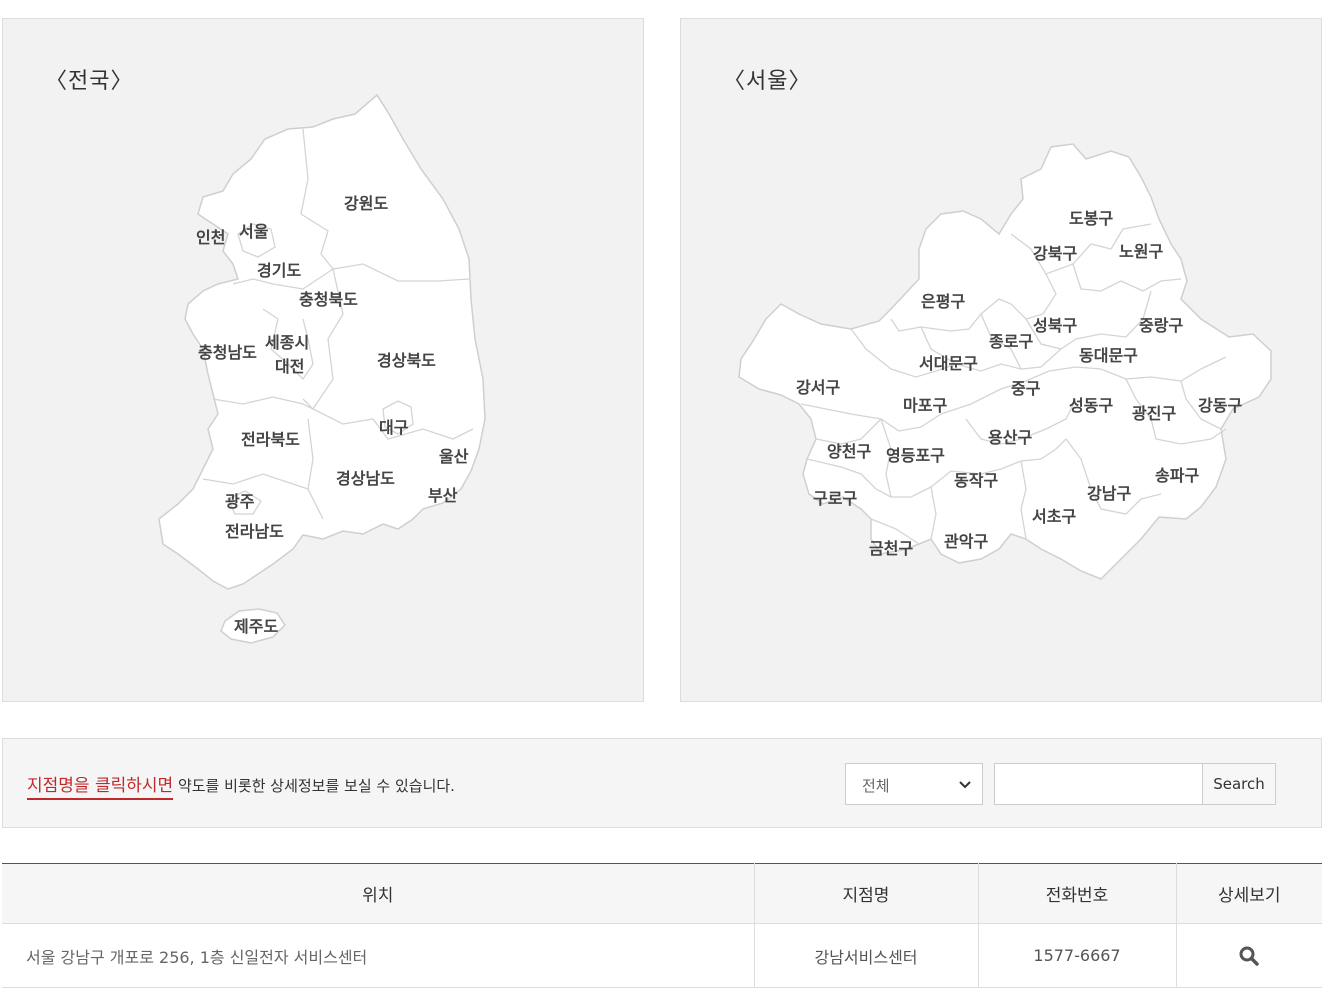 This screenshot has width=1324, height=991. I want to click on district-yangcheon: 양천구, so click(849, 451).